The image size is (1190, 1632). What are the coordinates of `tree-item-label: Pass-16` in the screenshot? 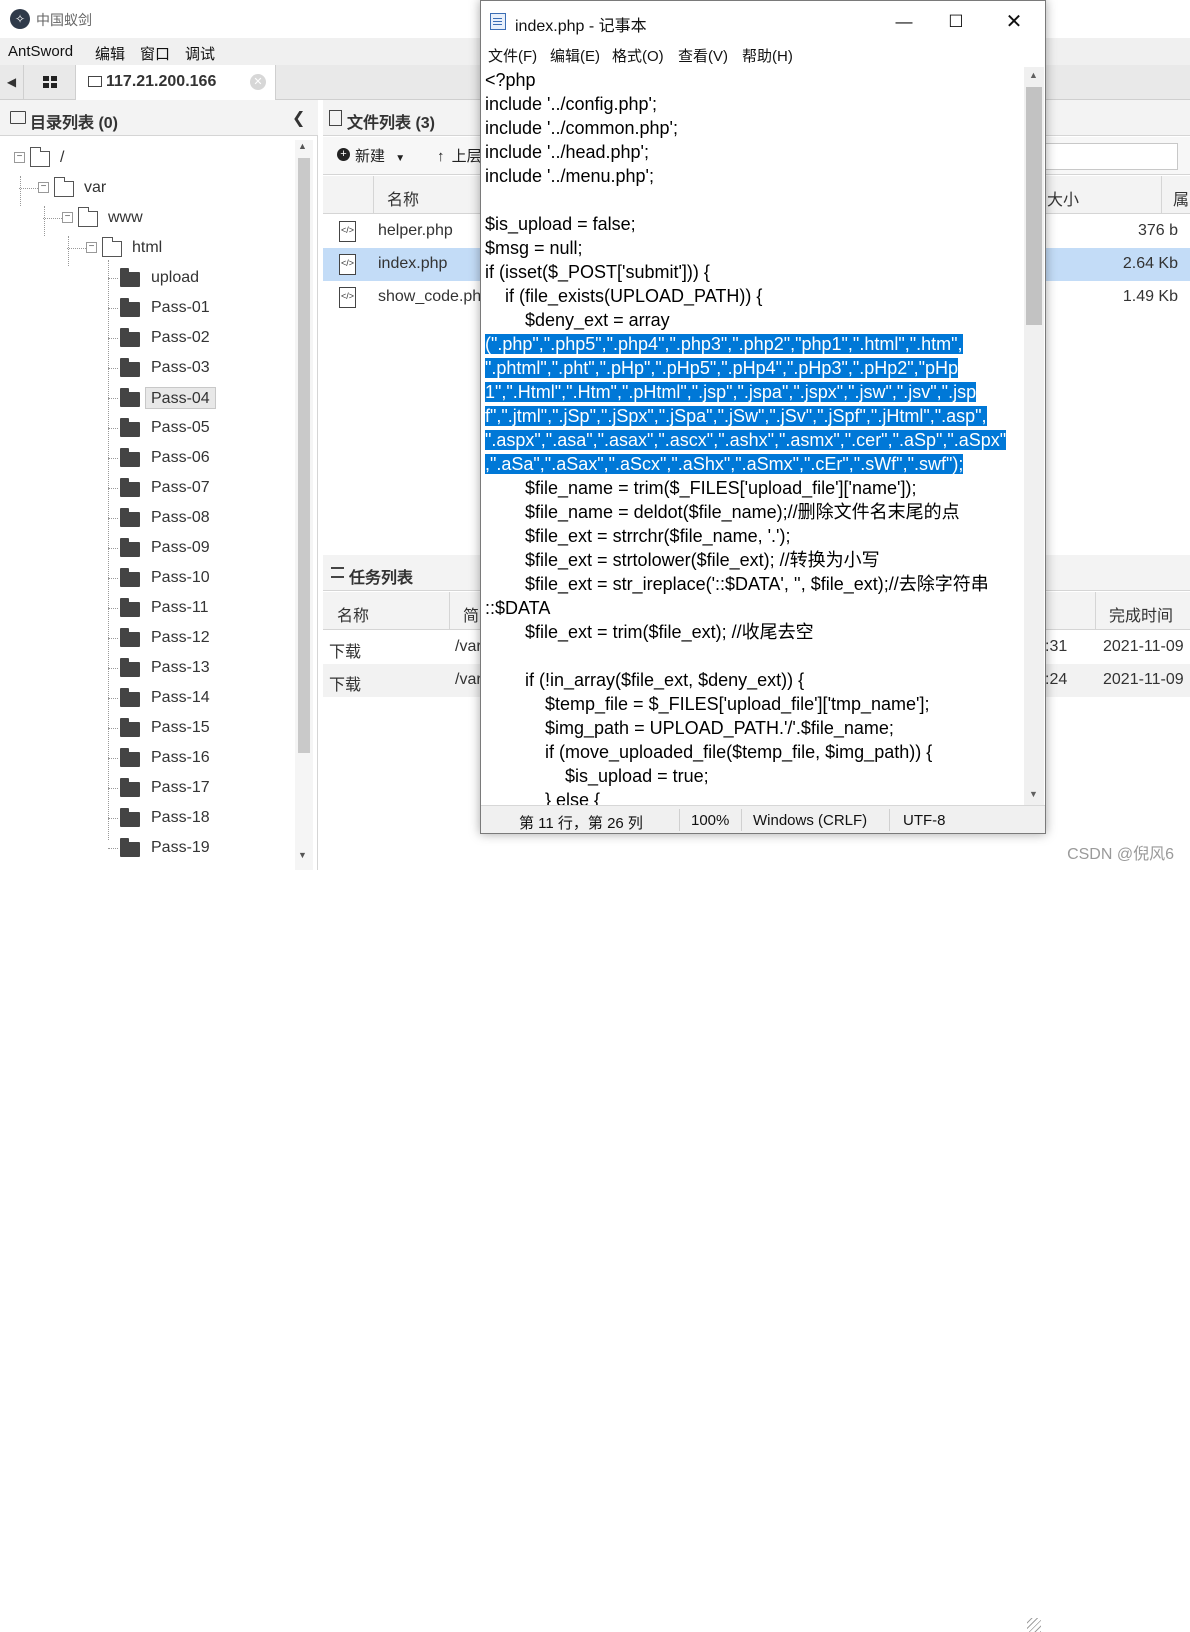 It's located at (180, 758).